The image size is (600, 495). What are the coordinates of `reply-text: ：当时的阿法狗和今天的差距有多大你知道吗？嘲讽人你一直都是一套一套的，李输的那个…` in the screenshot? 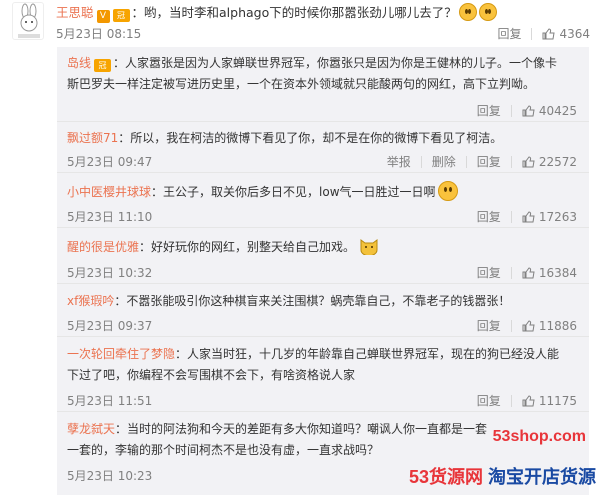 It's located at (277, 439).